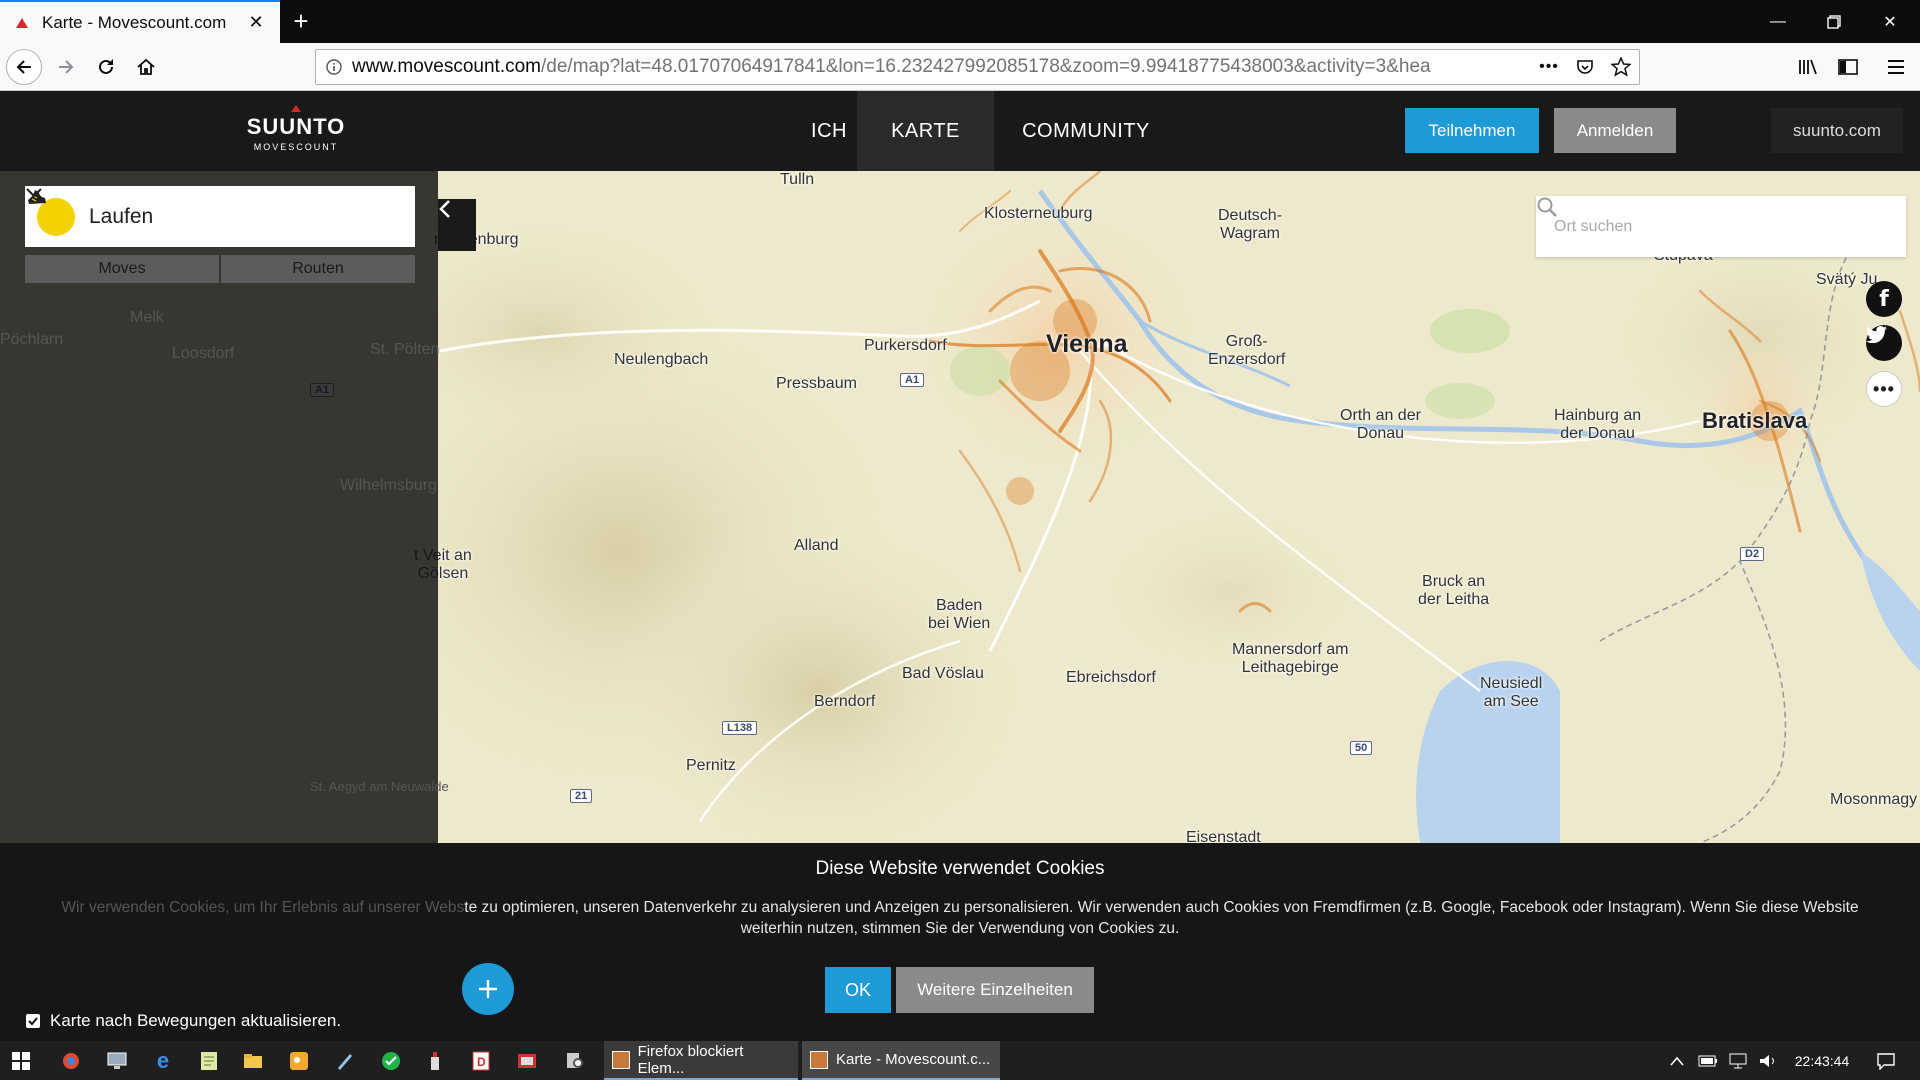  I want to click on nav-community: COMMUNITY, so click(1086, 131).